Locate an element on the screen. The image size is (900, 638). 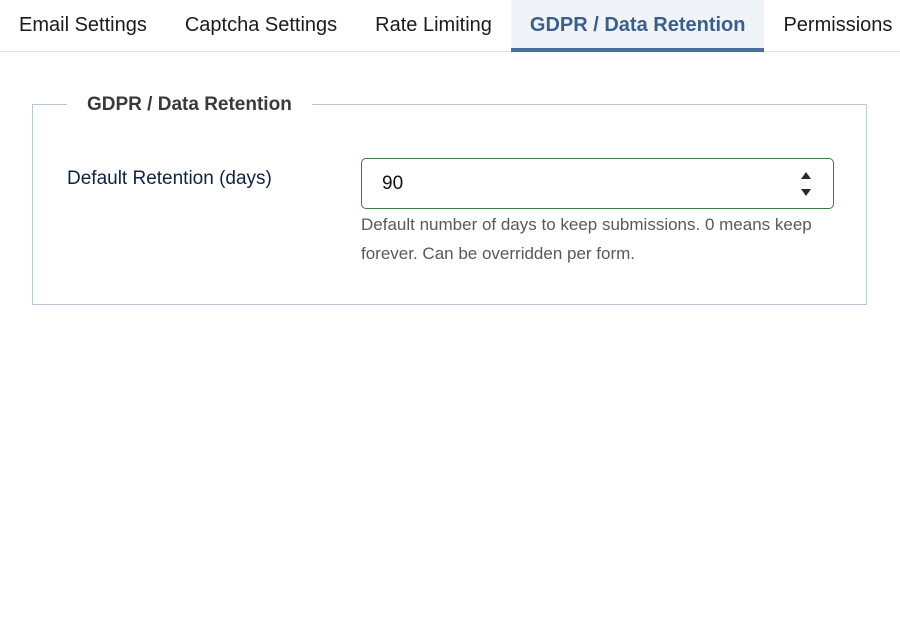
tab-label: GDPR / Data Retention is located at coordinates (637, 25).